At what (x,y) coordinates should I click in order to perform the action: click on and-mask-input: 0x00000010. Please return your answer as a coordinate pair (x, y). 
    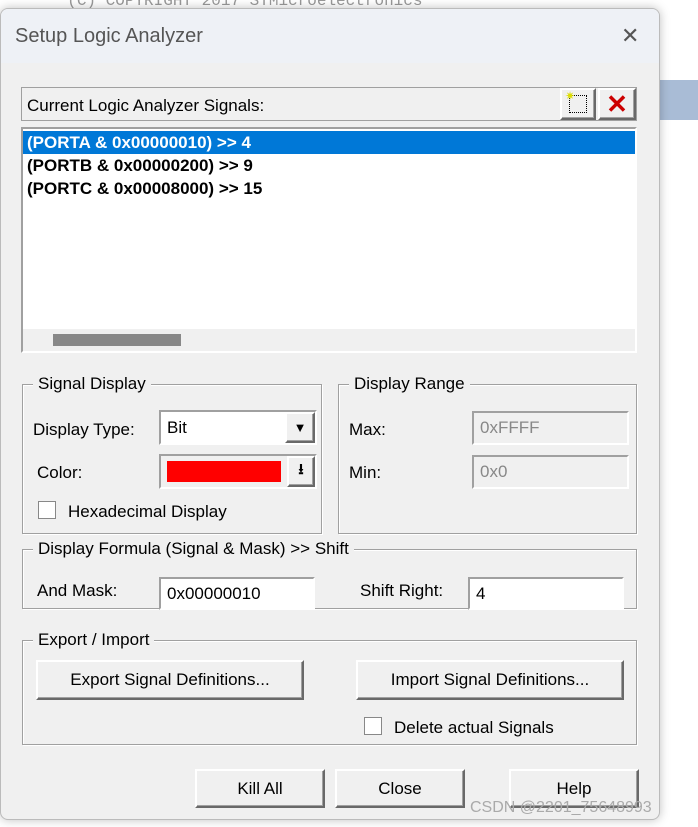
    Looking at the image, I should click on (237, 593).